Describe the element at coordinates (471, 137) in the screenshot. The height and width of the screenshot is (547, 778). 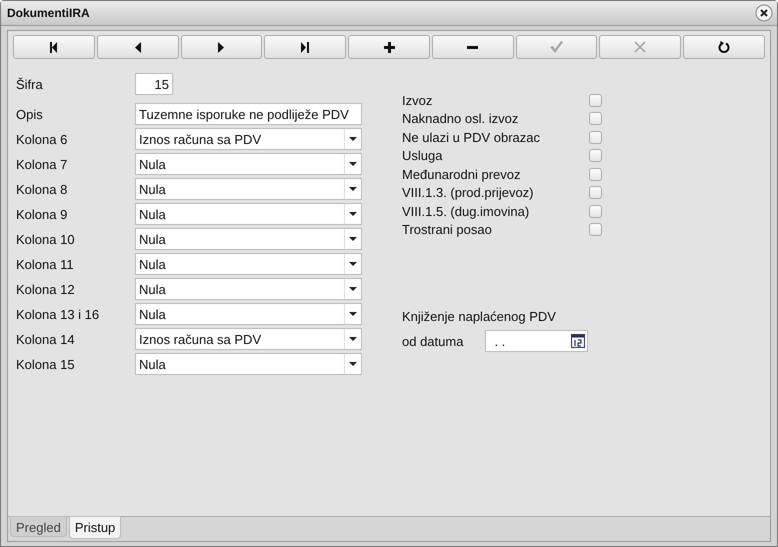
I see `checkbox-label: Ne ulazi u PDV obrazac` at that location.